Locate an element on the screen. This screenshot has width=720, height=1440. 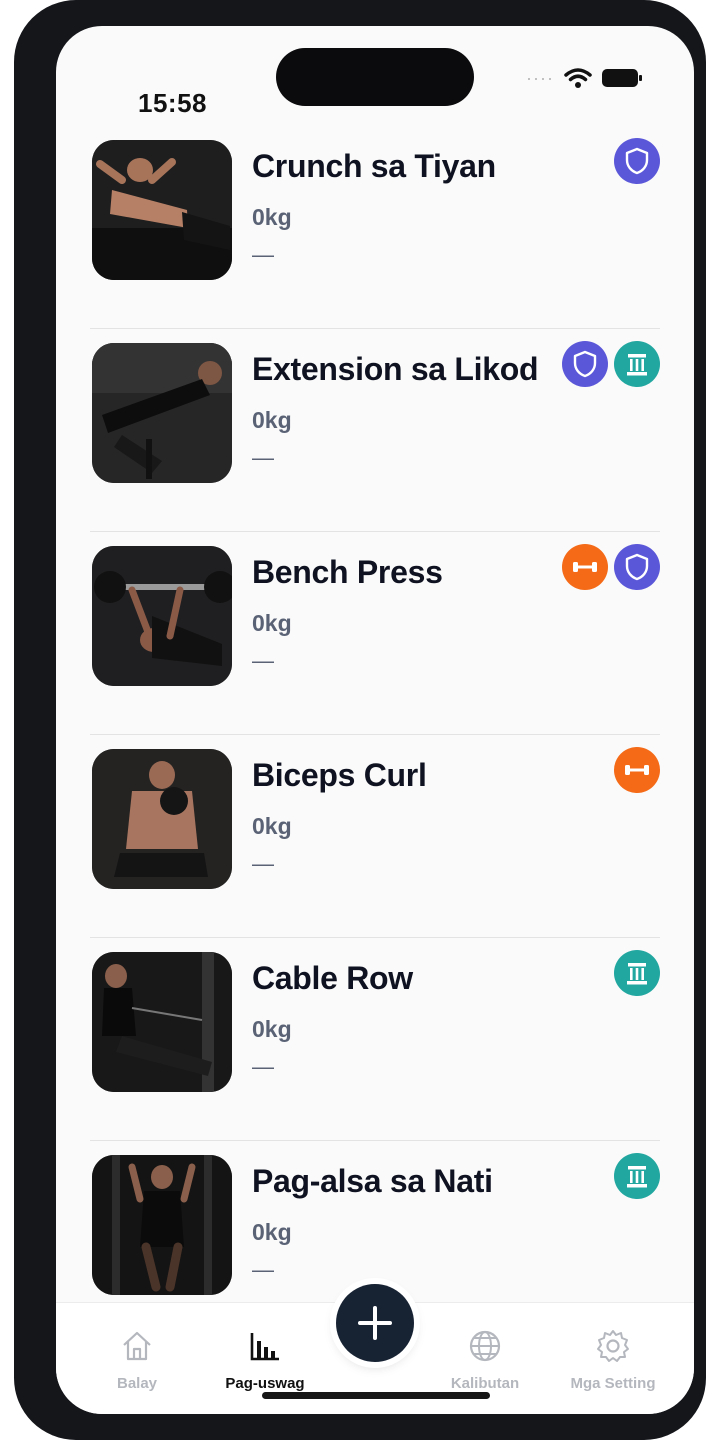
gear-icon is located at coordinates (613, 1346).